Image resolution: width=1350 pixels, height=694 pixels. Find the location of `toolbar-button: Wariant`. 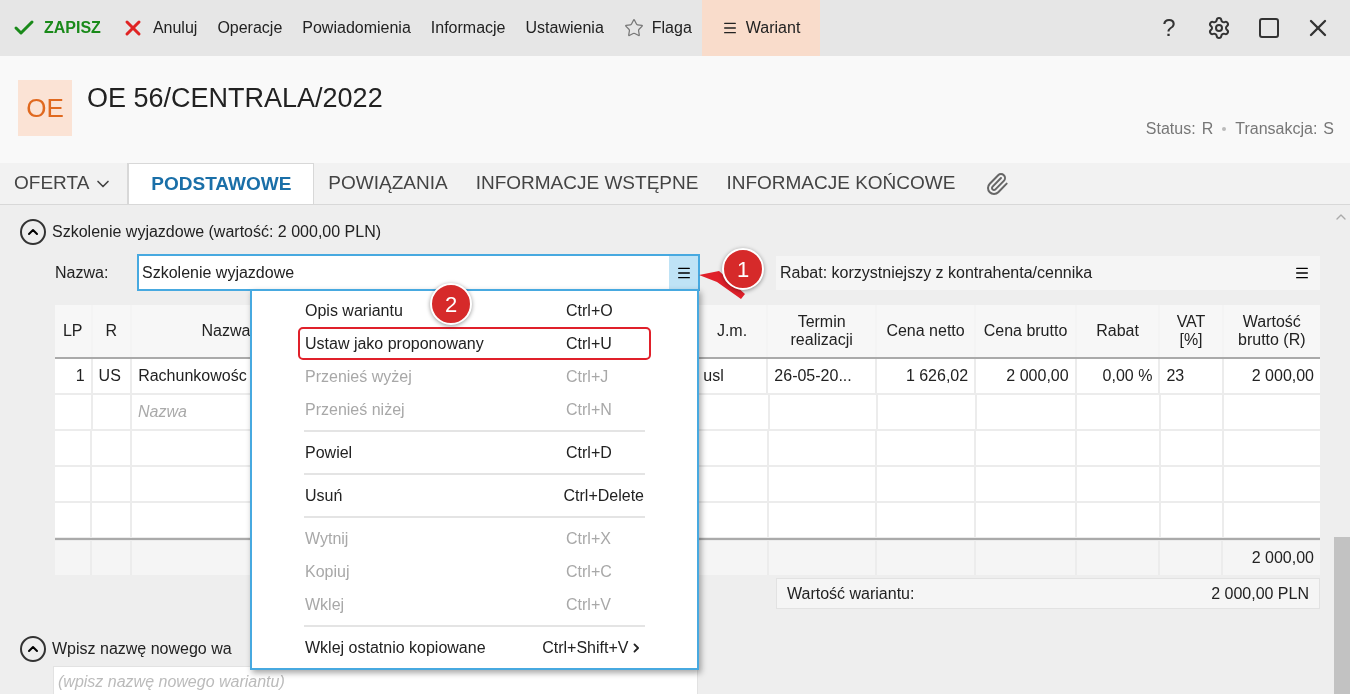

toolbar-button: Wariant is located at coordinates (761, 28).